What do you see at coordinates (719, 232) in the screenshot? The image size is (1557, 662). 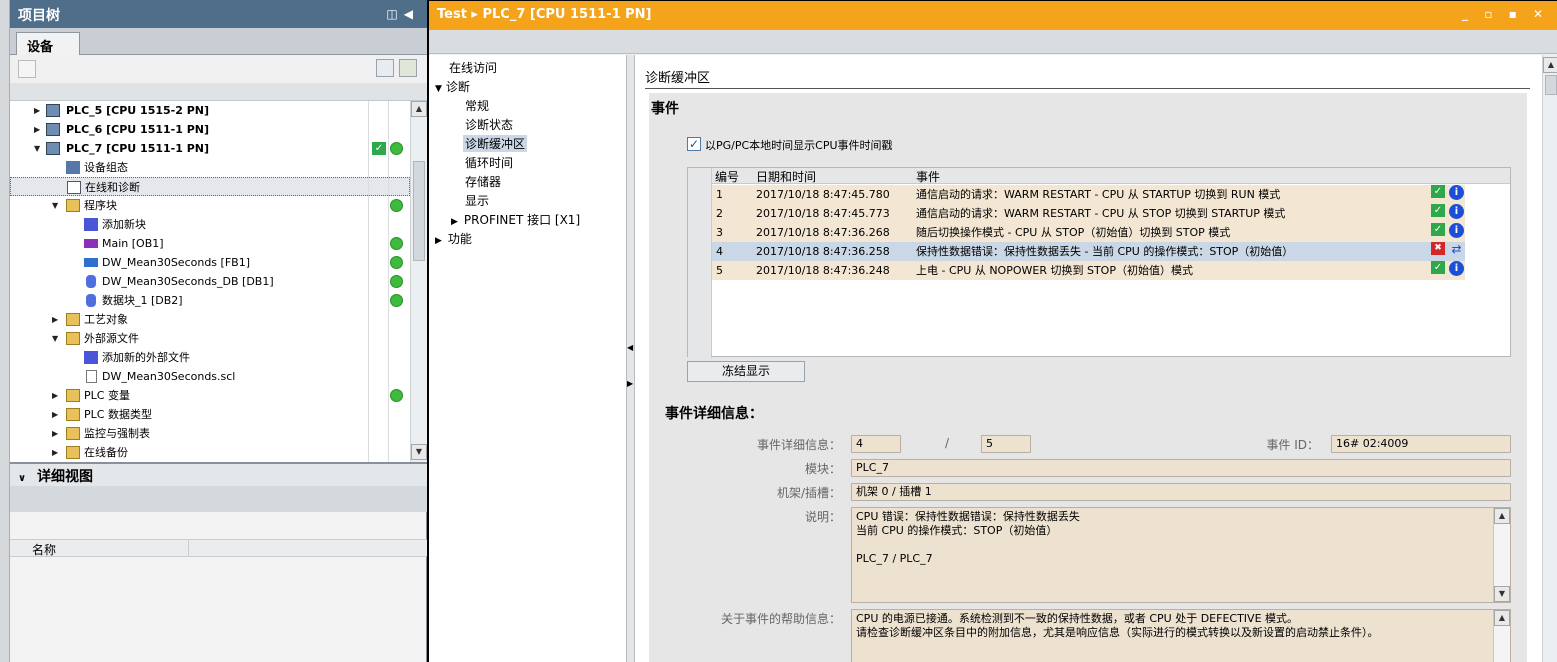 I see `event-number: 3` at bounding box center [719, 232].